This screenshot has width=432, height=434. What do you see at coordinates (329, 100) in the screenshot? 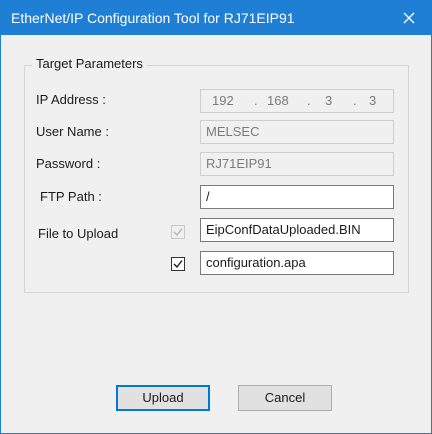
I see `ip-octet-3: 3` at bounding box center [329, 100].